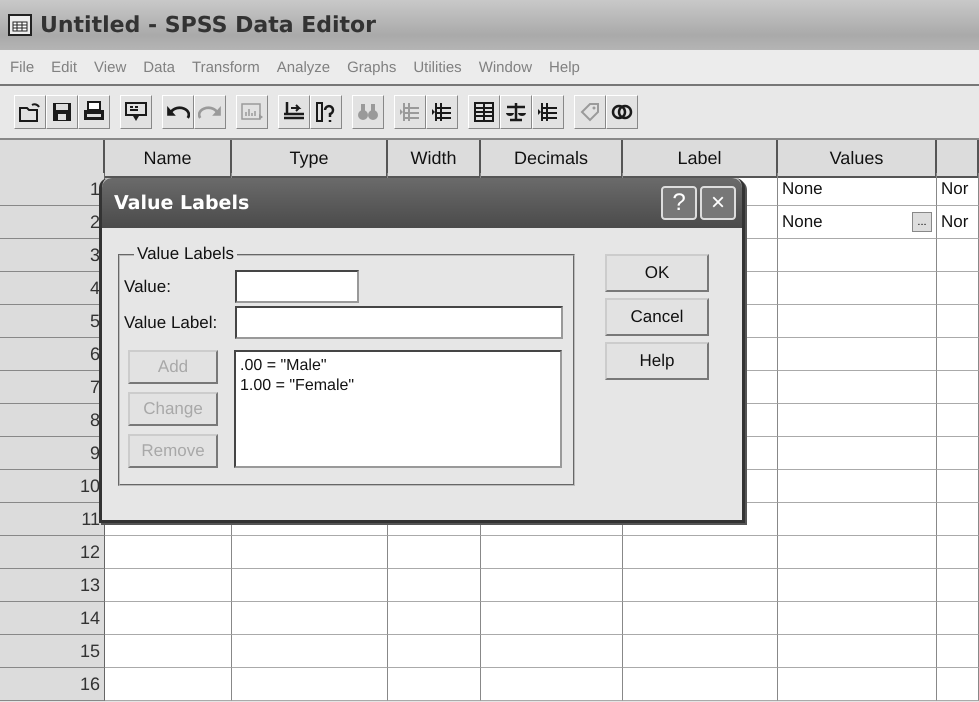  Describe the element at coordinates (398, 366) in the screenshot. I see `list-item: .00 = "Male"` at that location.